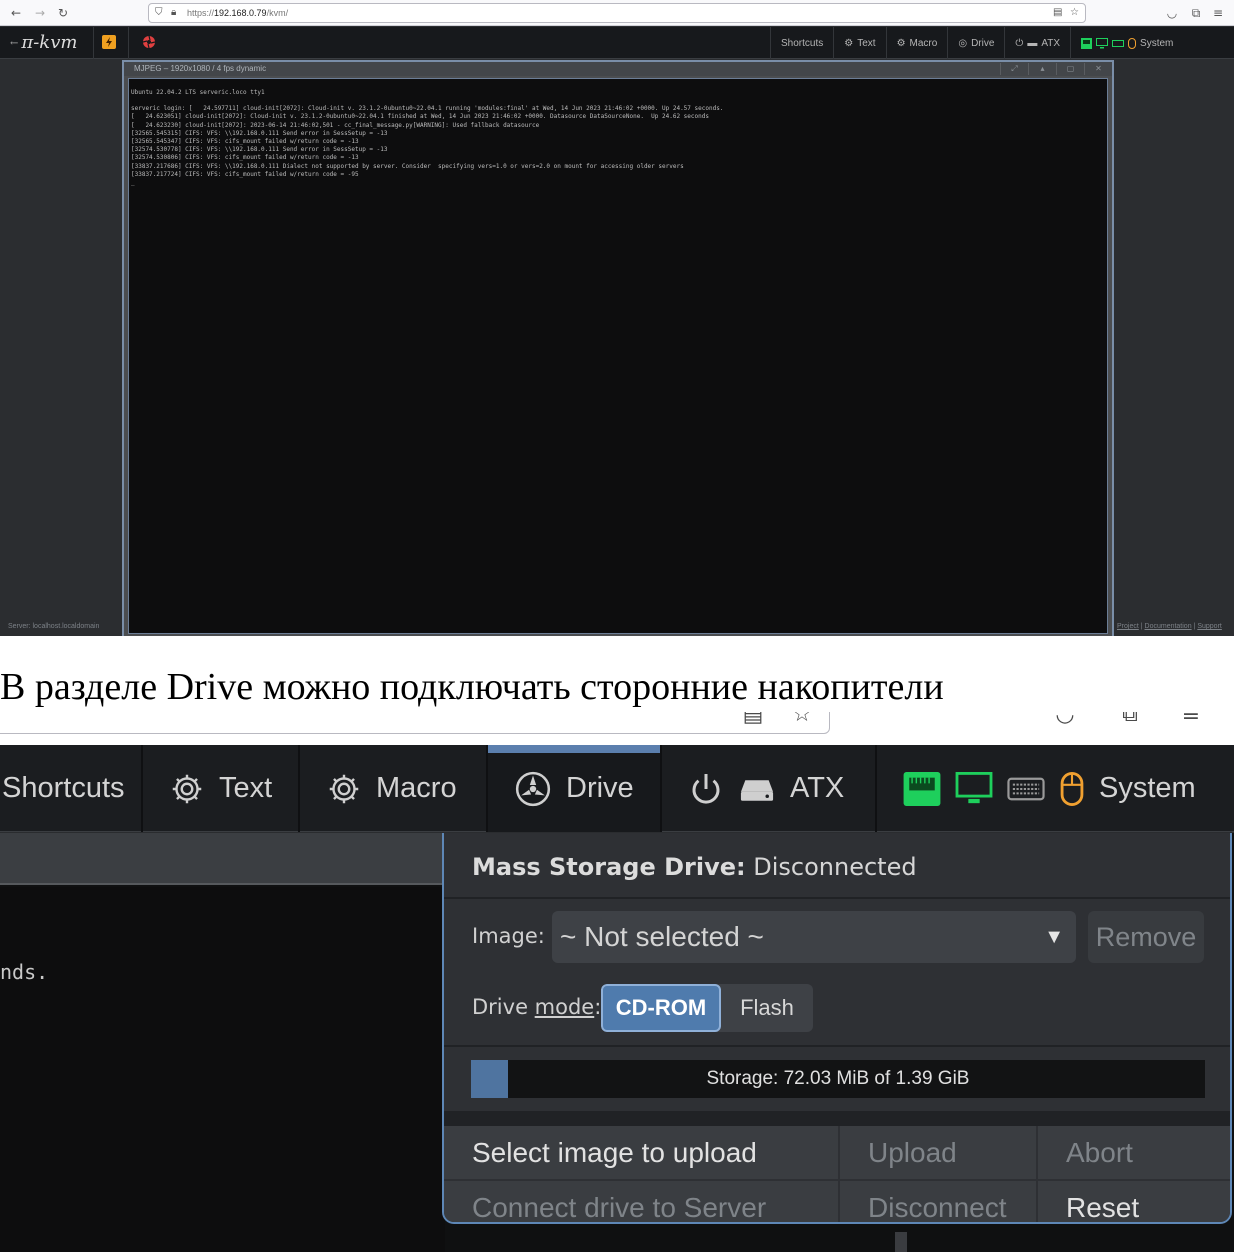  I want to click on menu-text: ⚙ Text, so click(859, 43).